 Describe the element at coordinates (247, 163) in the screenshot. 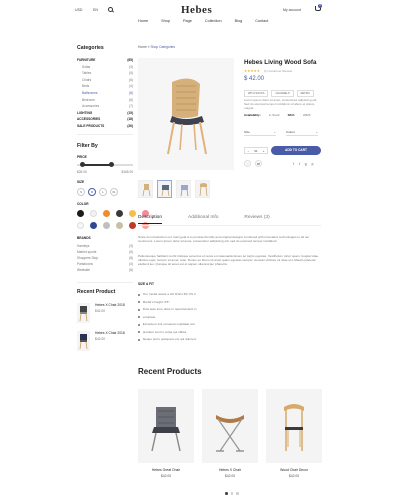

I see `wishlist-heart-icon: ♡` at that location.